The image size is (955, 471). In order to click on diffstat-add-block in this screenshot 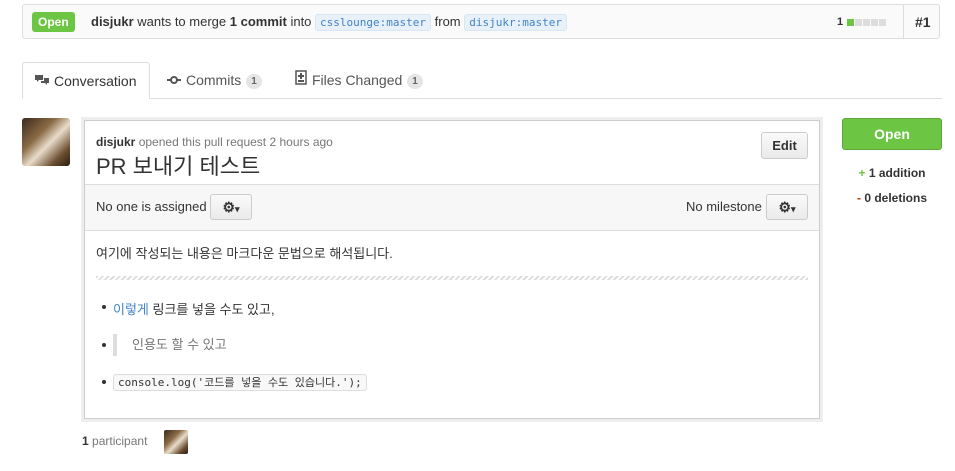, I will do `click(851, 22)`.